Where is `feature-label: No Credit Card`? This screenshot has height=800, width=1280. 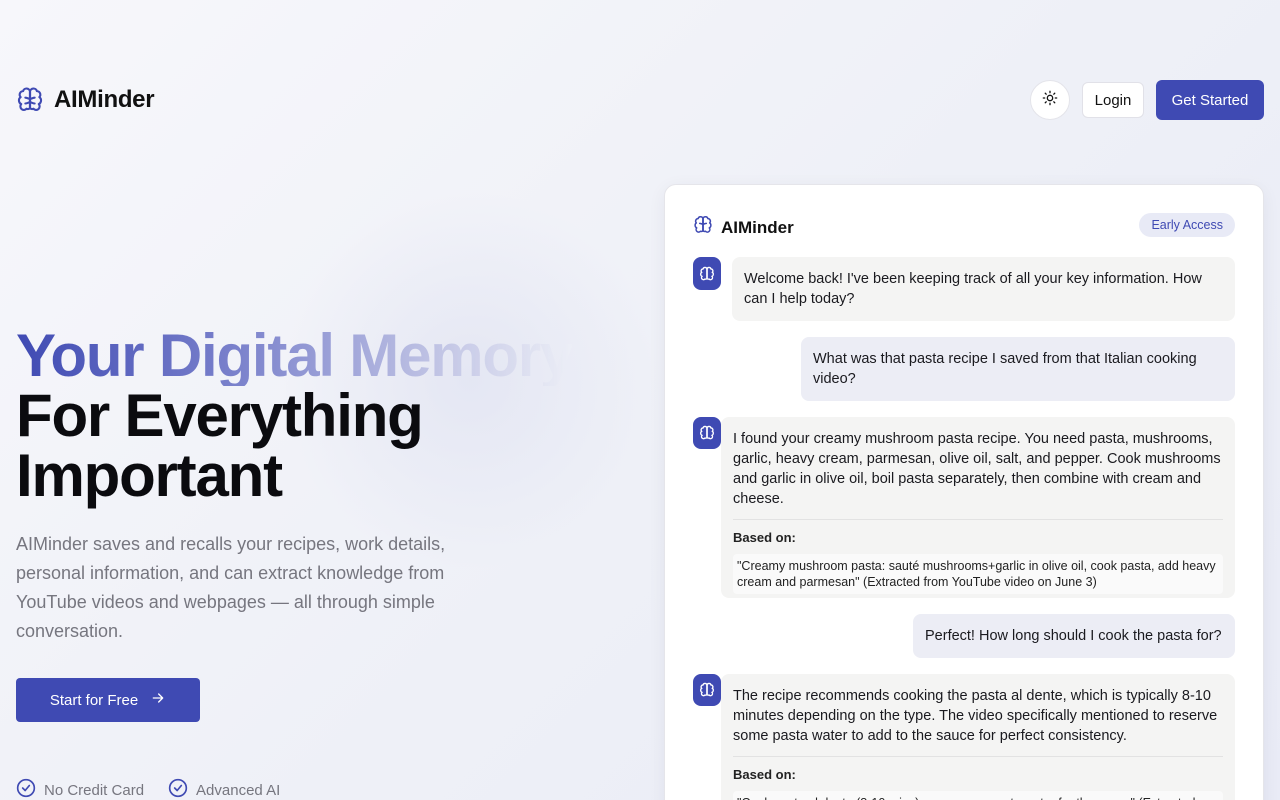
feature-label: No Credit Card is located at coordinates (94, 790).